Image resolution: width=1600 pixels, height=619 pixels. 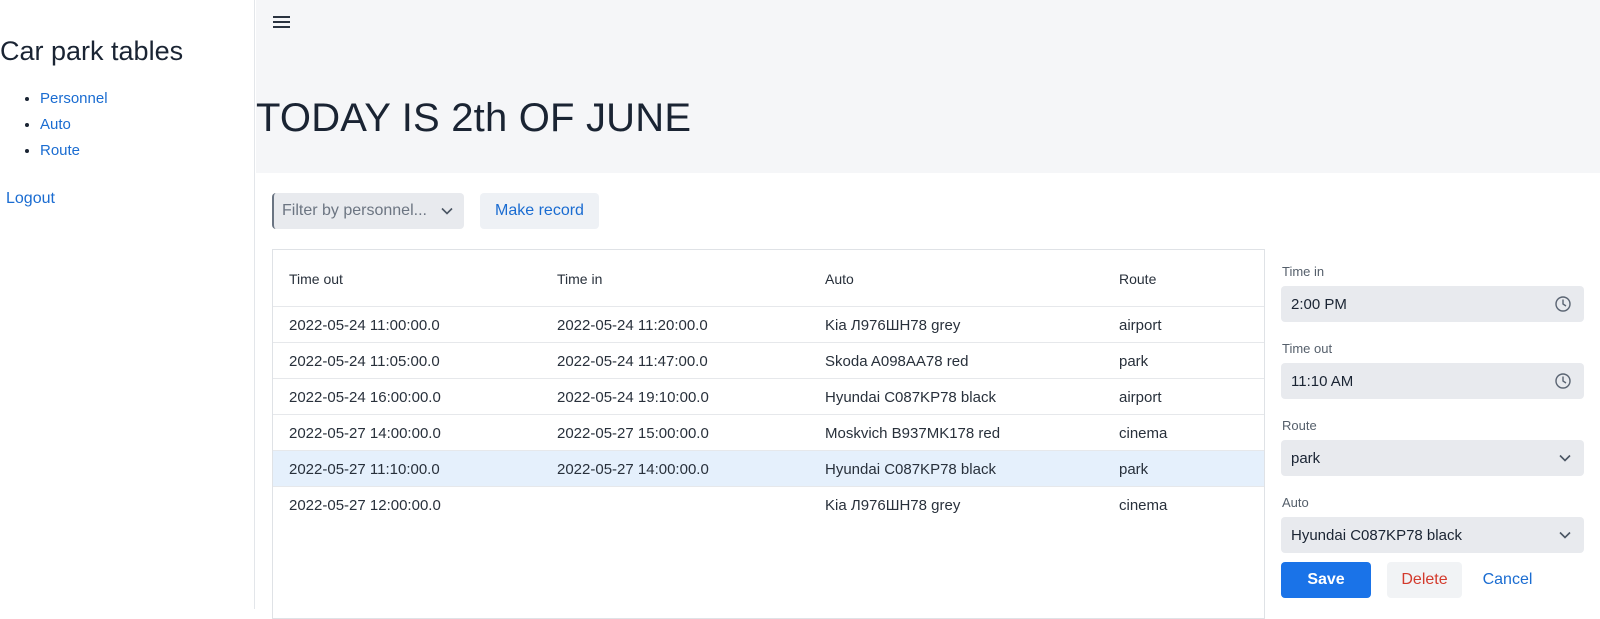 What do you see at coordinates (282, 22) in the screenshot?
I see `hamburger-menu-icon` at bounding box center [282, 22].